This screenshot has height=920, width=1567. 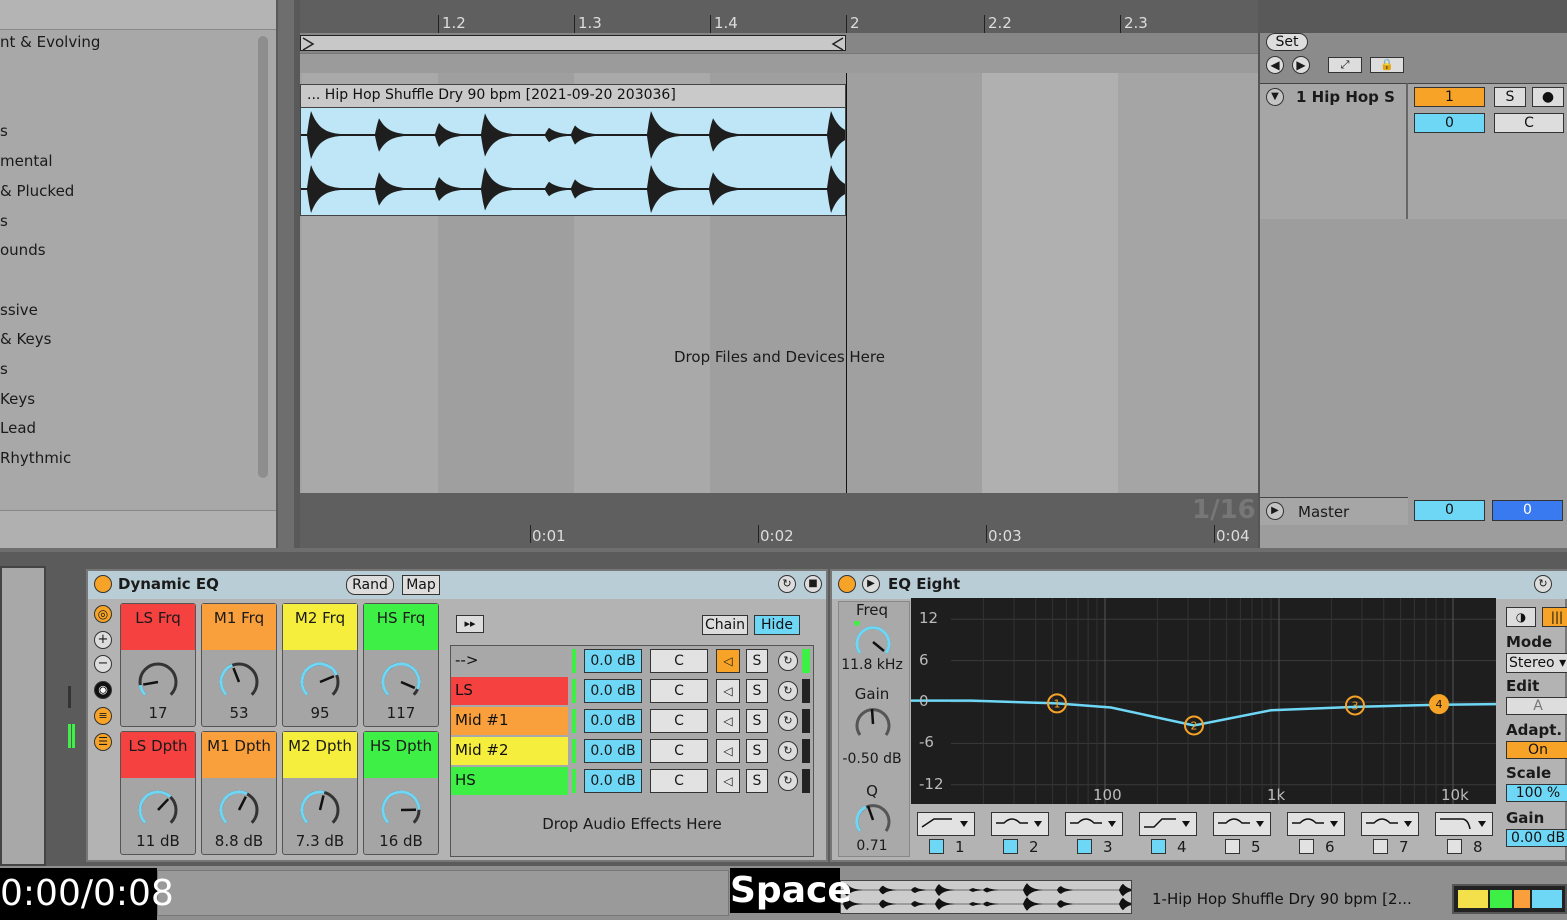 I want to click on hide-button: Hide, so click(x=777, y=625).